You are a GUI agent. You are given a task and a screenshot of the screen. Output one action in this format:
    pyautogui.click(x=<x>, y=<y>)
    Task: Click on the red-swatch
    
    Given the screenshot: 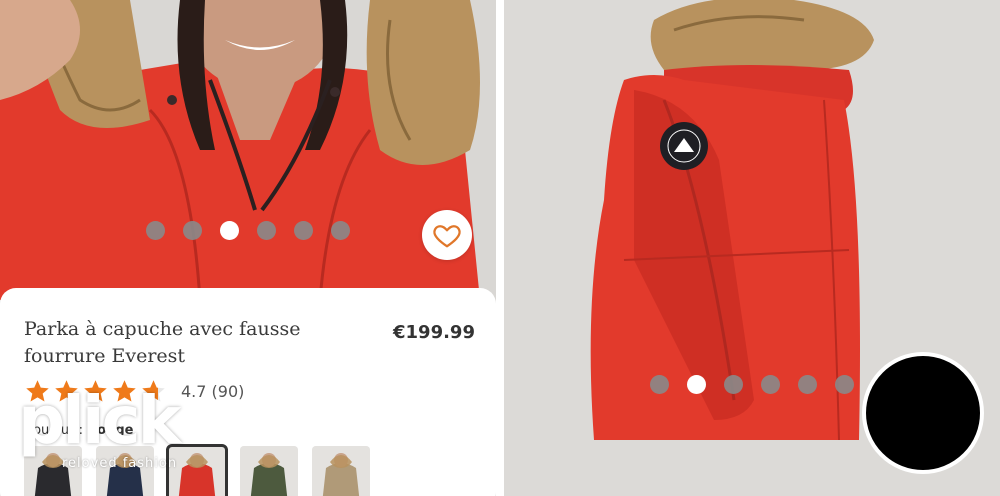 What is the action you would take?
    pyautogui.click(x=197, y=470)
    